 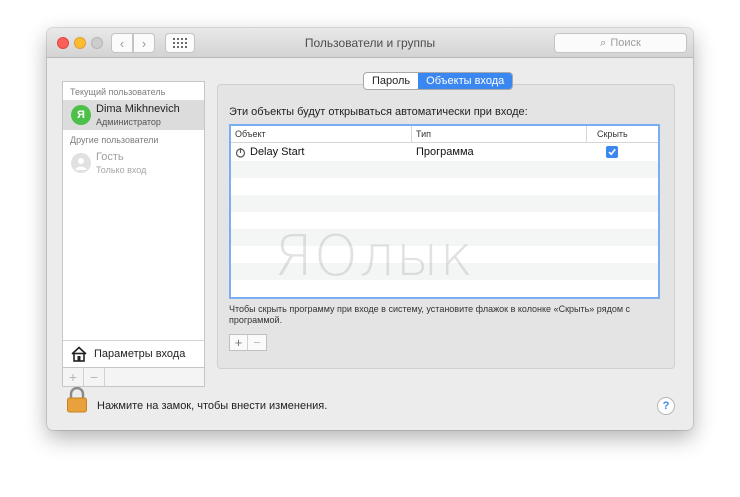 I want to click on login-items-add-remove: + −, so click(x=248, y=342).